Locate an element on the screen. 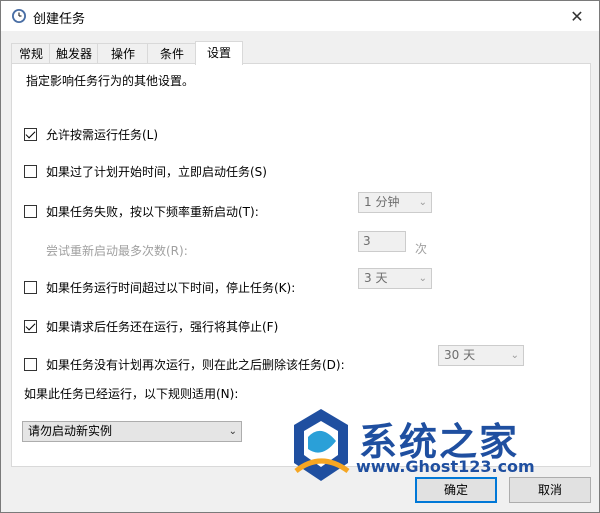 The width and height of the screenshot is (600, 513). restart-interval-select: 1 分钟 ⌄ is located at coordinates (395, 202).